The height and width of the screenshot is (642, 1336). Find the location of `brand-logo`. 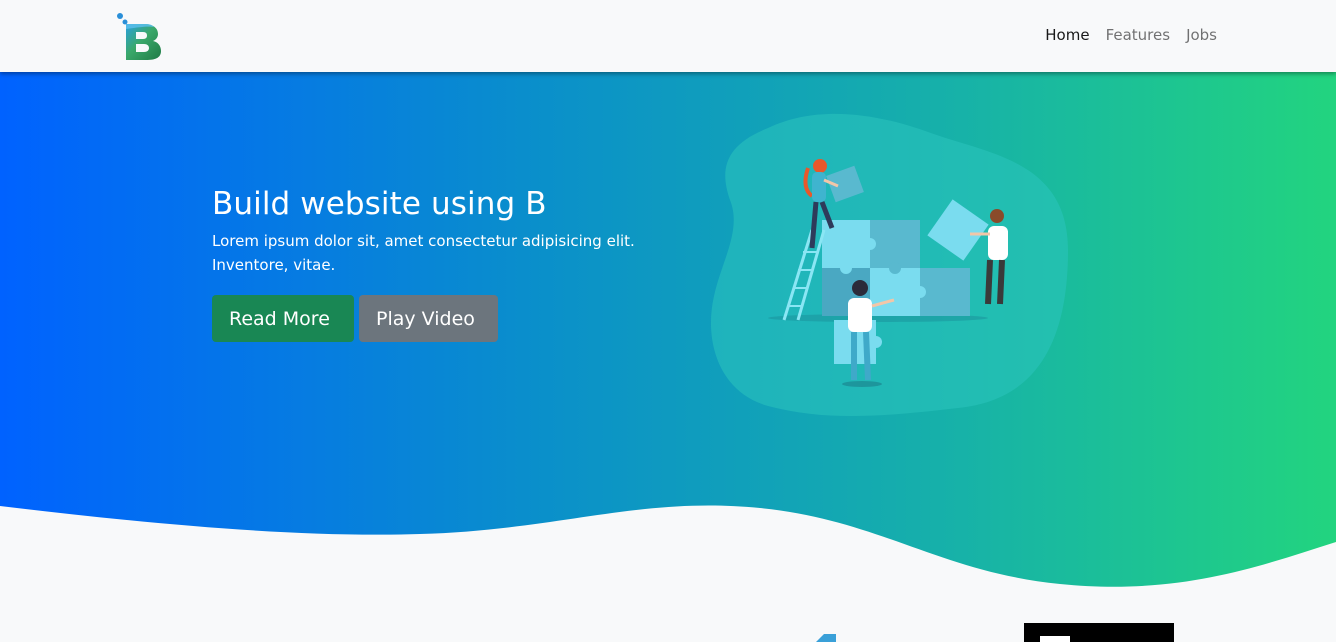

brand-logo is located at coordinates (140, 36).